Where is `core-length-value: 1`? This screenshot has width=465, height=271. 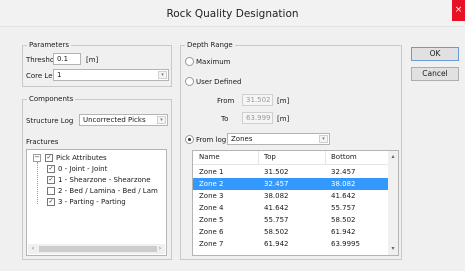 core-length-value: 1 is located at coordinates (59, 75).